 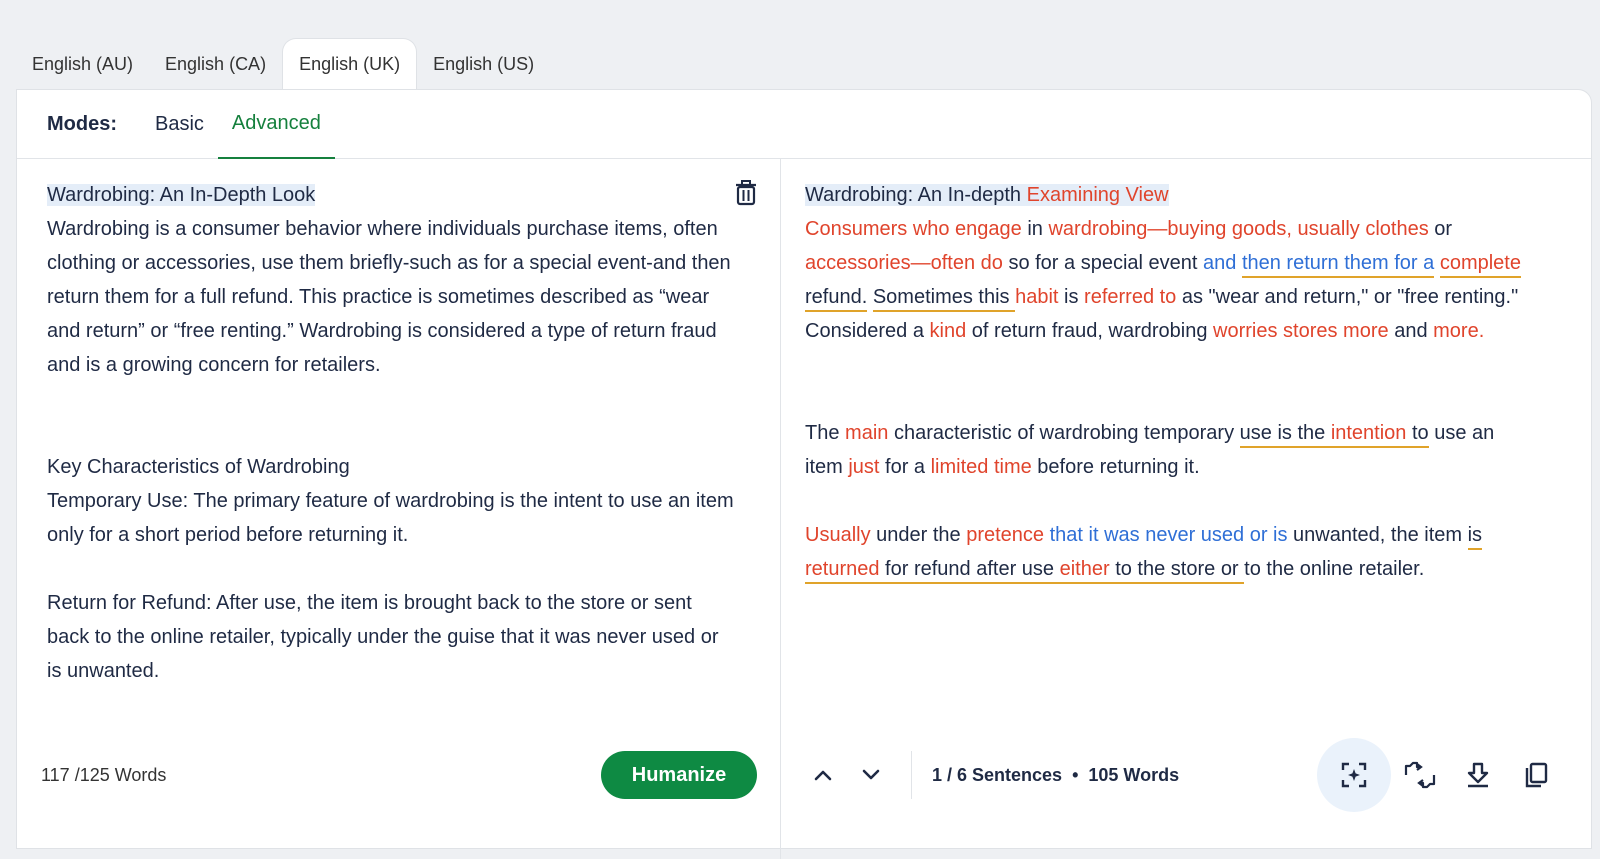 I want to click on output-segment: more., so click(x=1458, y=331).